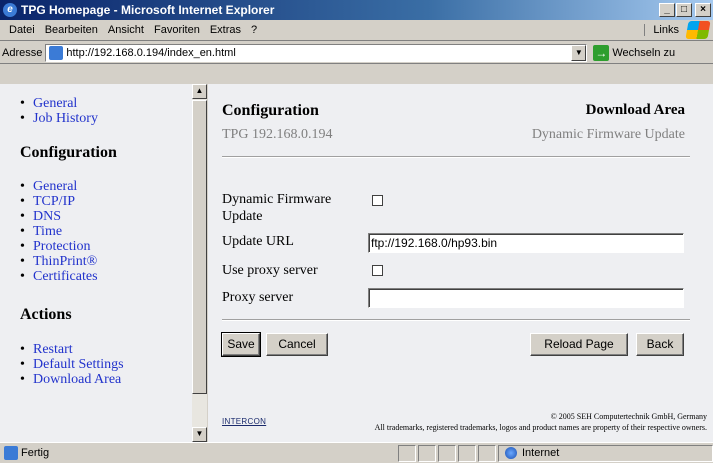 This screenshot has width=713, height=463. Describe the element at coordinates (106, 261) in the screenshot. I see `nav-item-thinprint: ThinPrint®` at that location.